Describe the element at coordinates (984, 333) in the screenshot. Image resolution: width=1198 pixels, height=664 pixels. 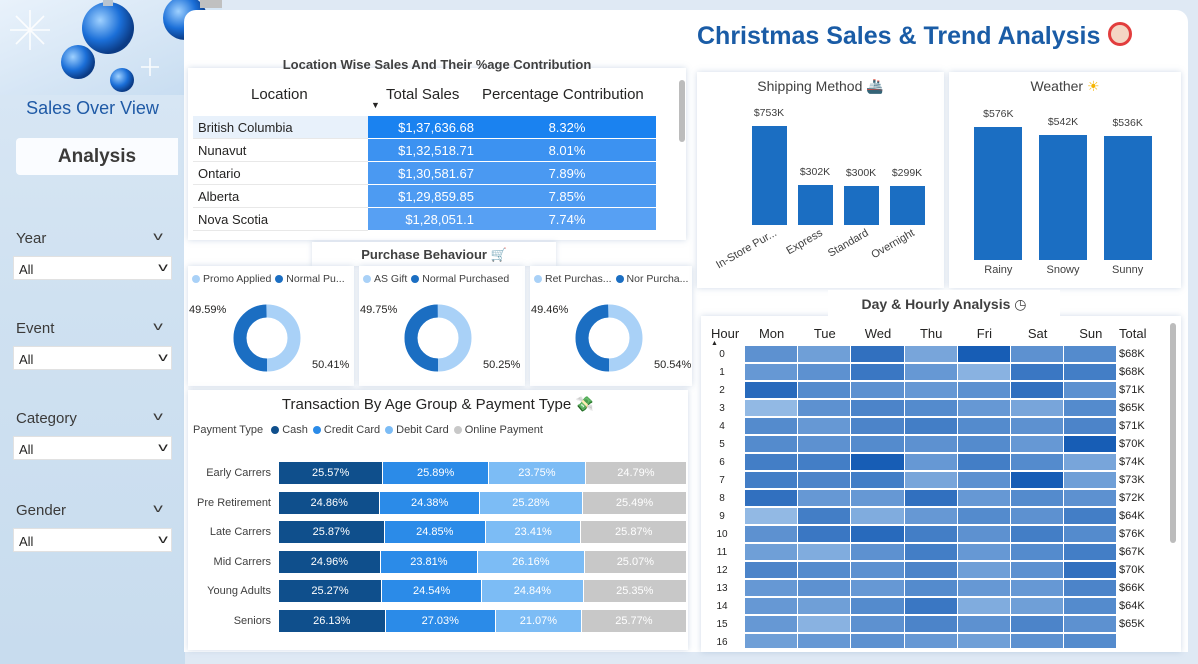
I see `heatmap-day-header: Fri` at that location.